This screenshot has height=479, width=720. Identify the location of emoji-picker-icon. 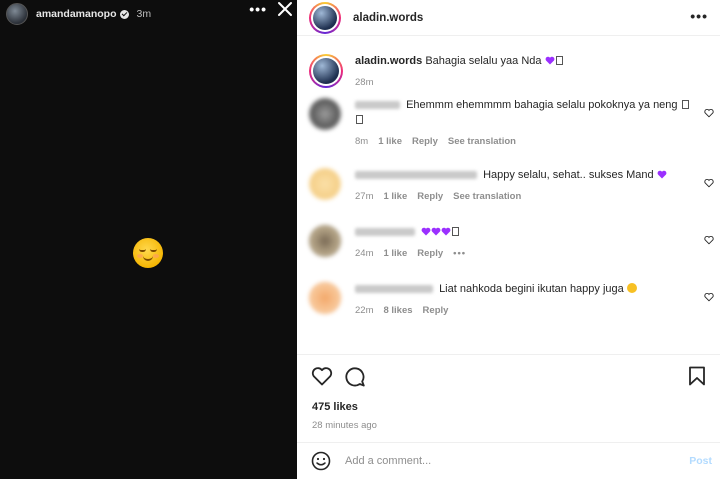
(321, 461).